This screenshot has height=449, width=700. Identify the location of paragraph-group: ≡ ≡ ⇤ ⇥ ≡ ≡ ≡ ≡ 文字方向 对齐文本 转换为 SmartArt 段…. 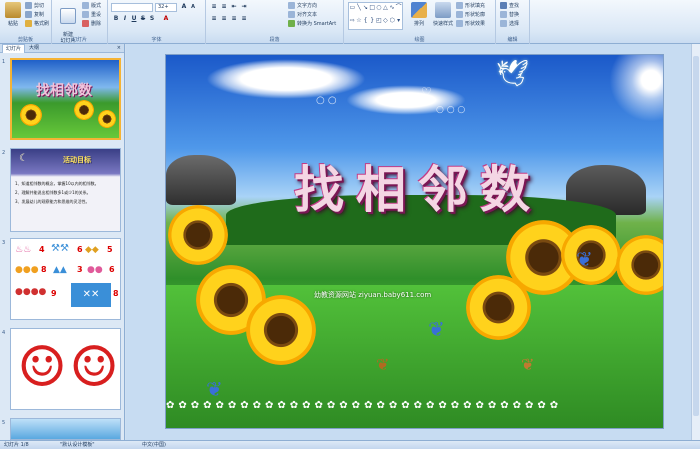
(275, 22).